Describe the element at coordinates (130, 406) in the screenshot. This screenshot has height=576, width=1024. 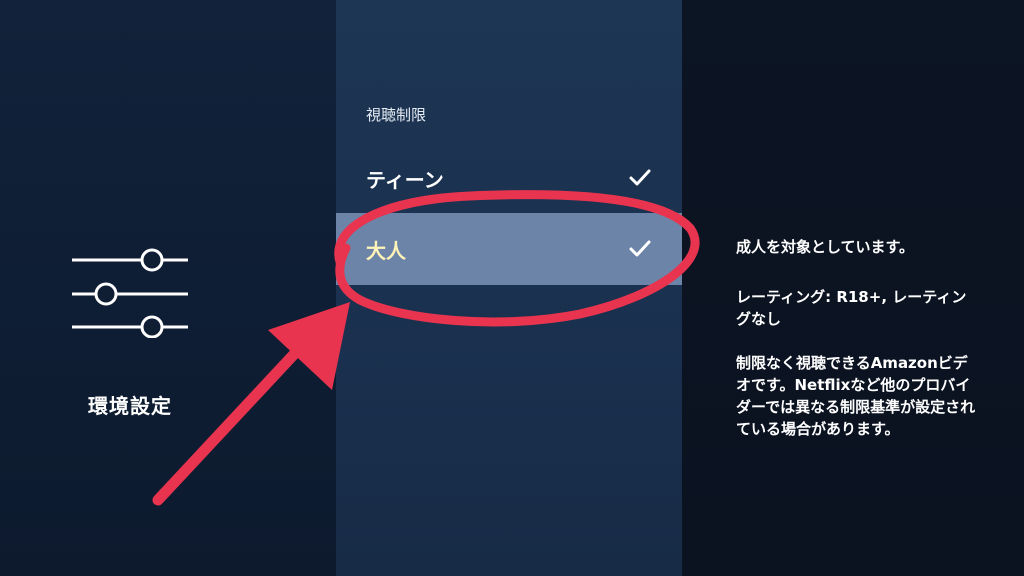
I see `category-label: 環境設定` at that location.